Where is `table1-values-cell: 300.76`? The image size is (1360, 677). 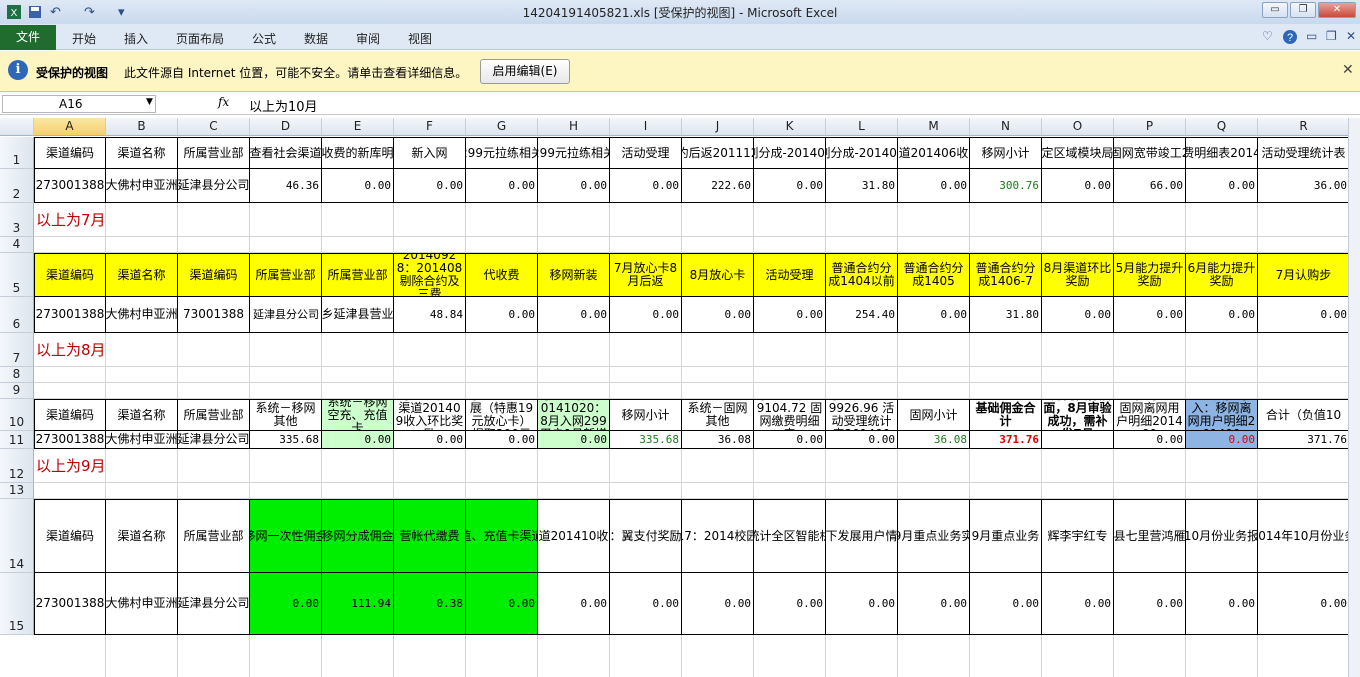
table1-values-cell: 300.76 is located at coordinates (1006, 186).